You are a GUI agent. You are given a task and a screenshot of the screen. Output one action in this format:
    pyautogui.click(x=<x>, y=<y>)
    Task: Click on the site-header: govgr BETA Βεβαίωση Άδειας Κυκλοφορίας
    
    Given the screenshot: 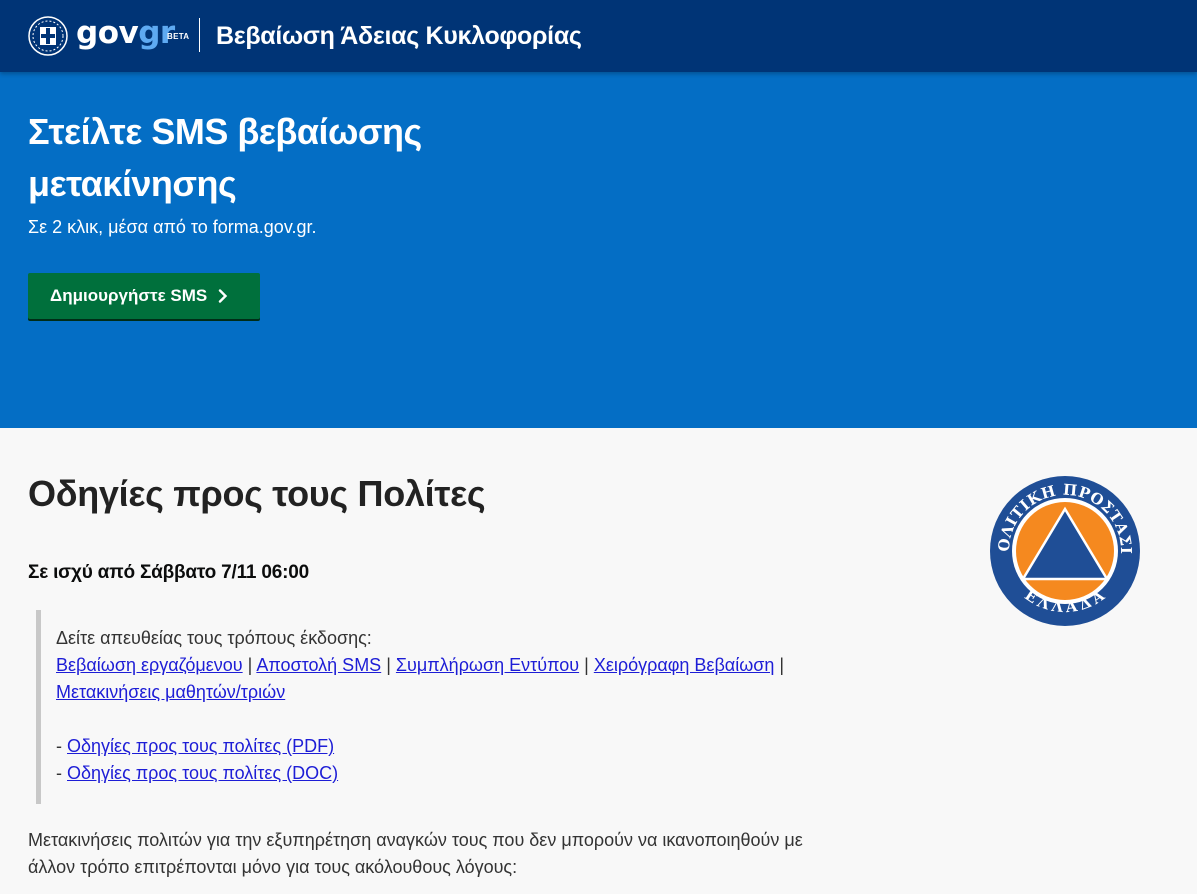 What is the action you would take?
    pyautogui.click(x=598, y=36)
    